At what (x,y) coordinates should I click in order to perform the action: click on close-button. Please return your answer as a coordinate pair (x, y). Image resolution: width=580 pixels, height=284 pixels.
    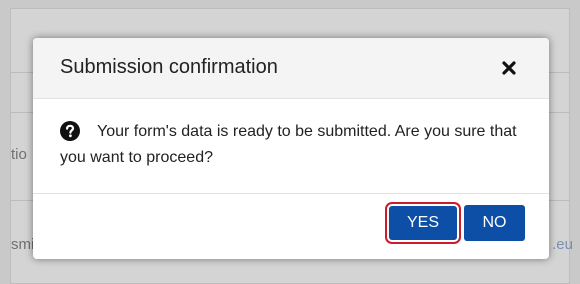
    Looking at the image, I should click on (509, 68).